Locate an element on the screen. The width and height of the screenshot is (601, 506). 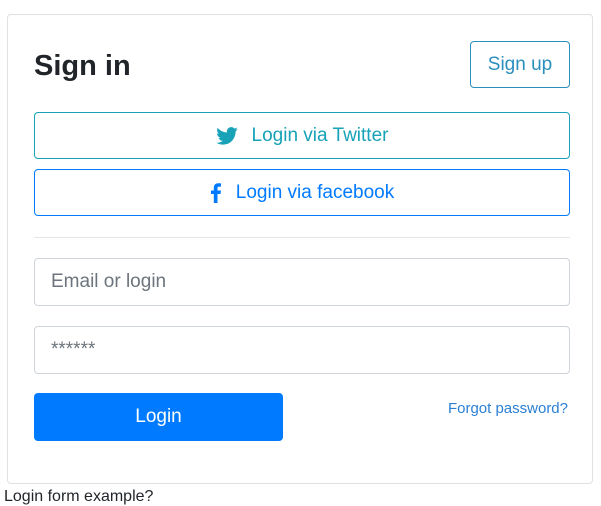
login-twitter-label: Login via Twitter is located at coordinates (320, 135).